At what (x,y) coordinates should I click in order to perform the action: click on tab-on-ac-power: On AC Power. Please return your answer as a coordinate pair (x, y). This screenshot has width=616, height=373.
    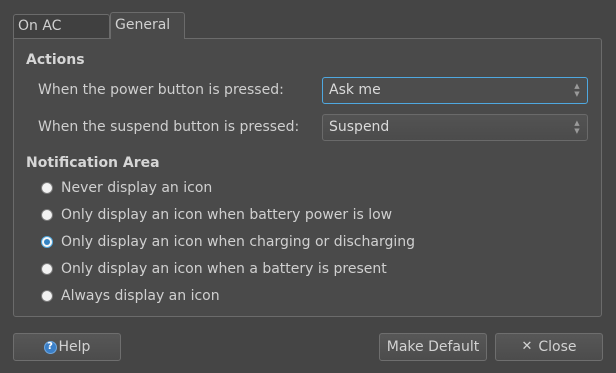
    Looking at the image, I should click on (61, 35).